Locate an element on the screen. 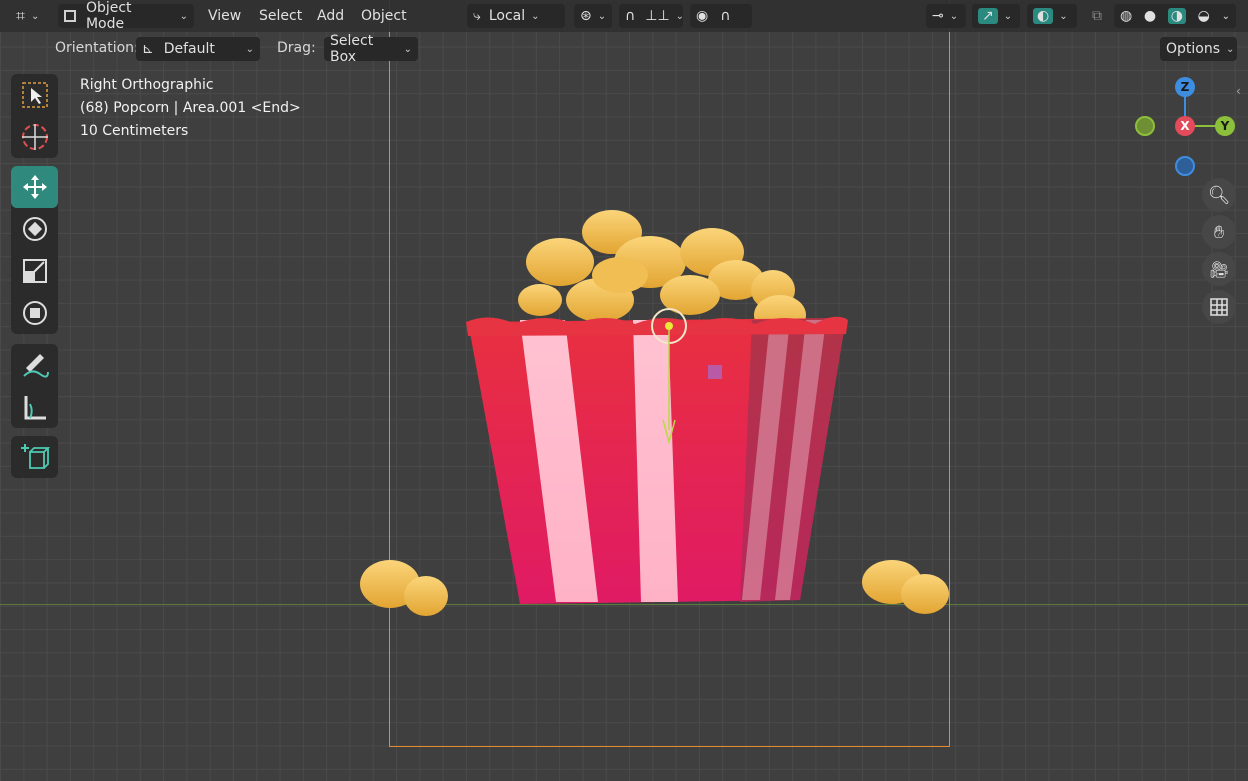 Image resolution: width=1248 pixels, height=781 pixels. measure-tool is located at coordinates (34, 407).